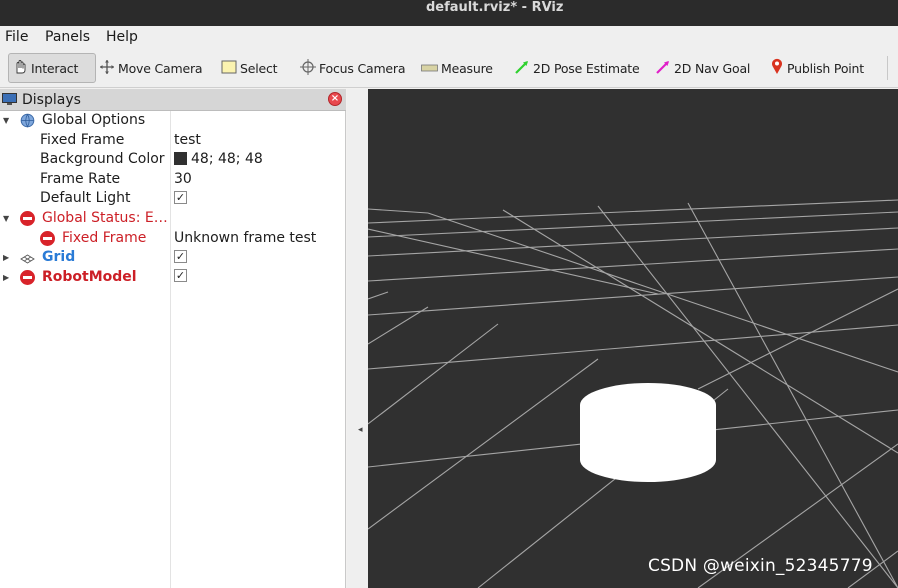  I want to click on measure-tool-button: Measure, so click(457, 68).